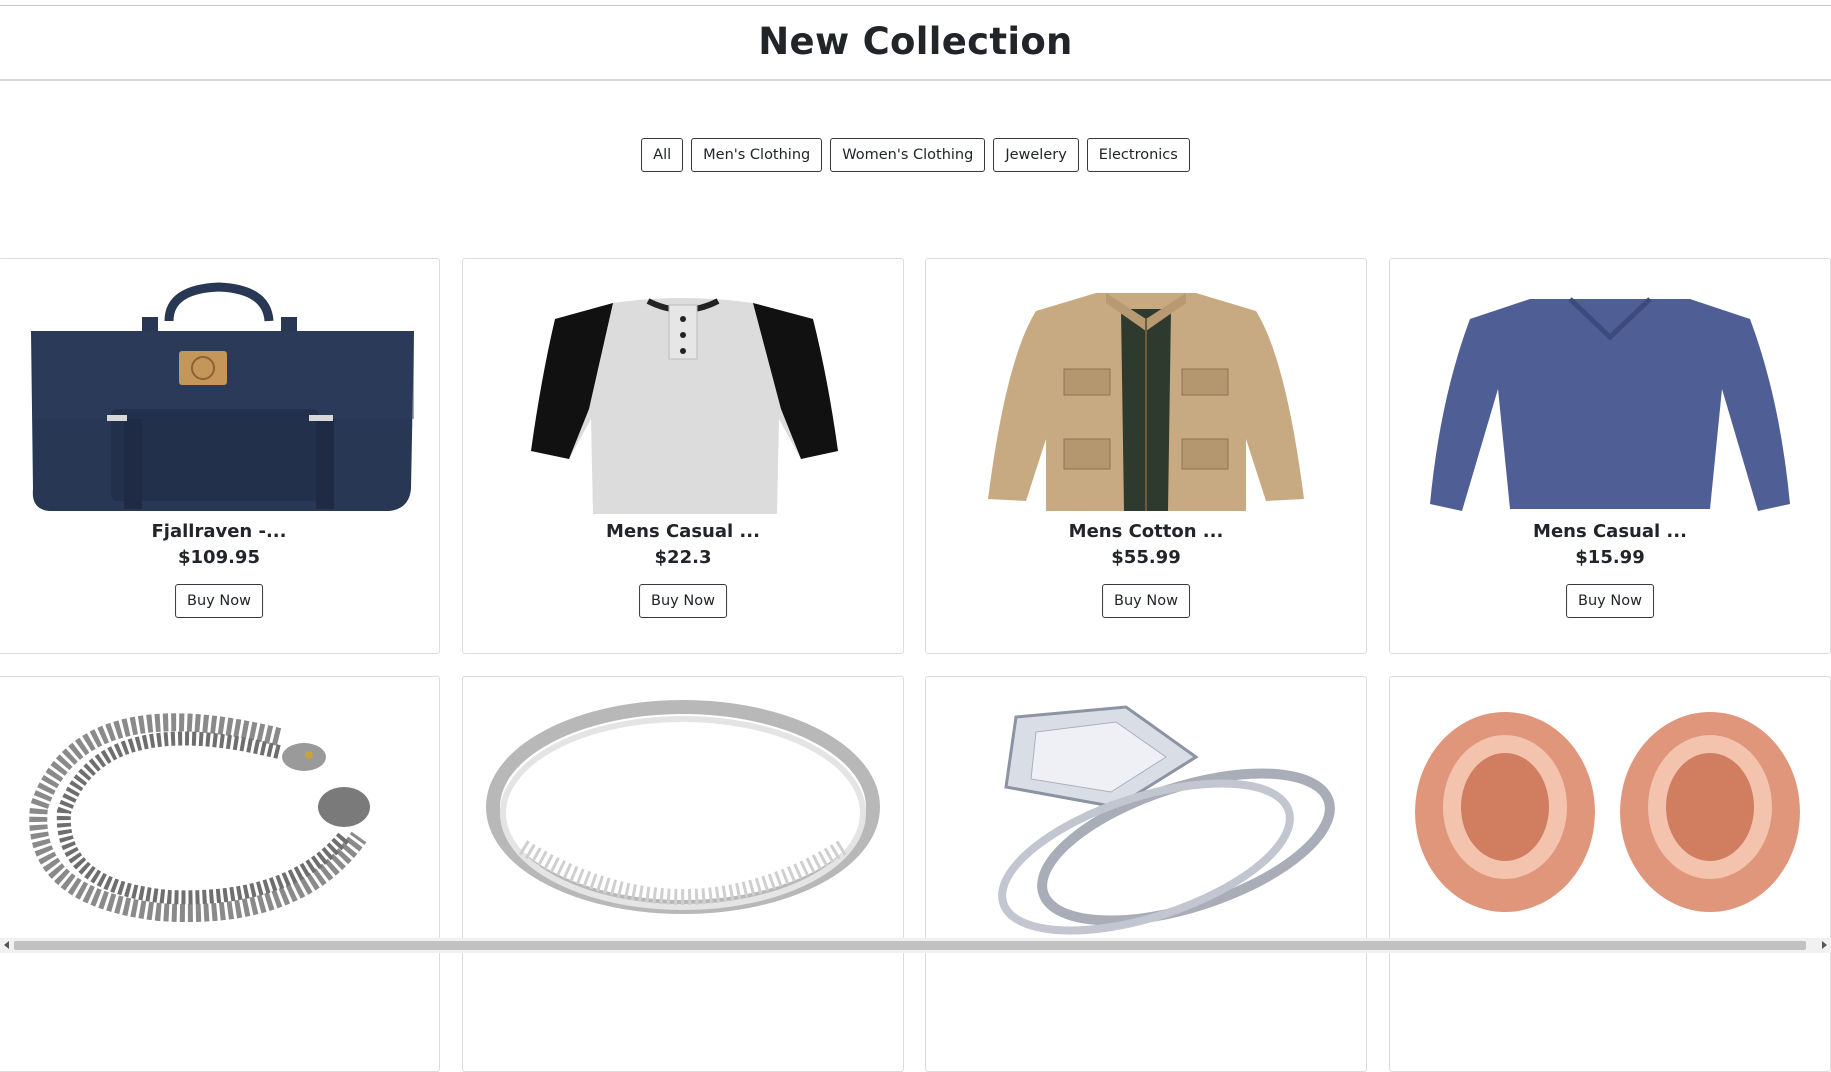  Describe the element at coordinates (915, 5) in the screenshot. I see `top-border` at that location.